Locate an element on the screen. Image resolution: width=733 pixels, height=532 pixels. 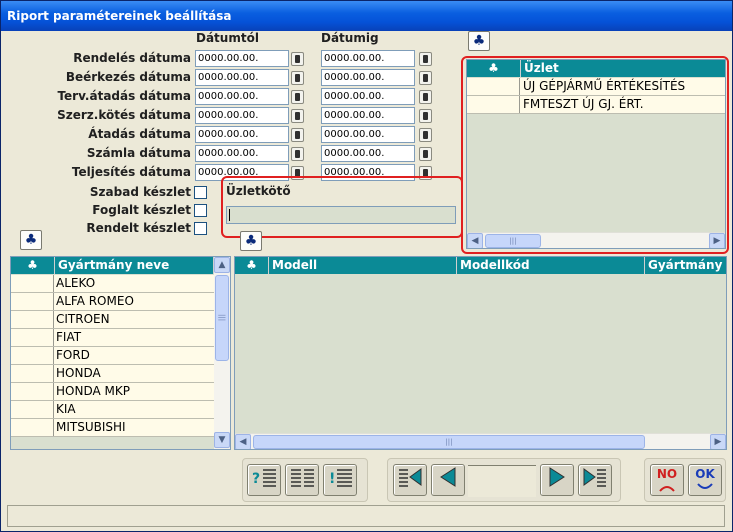
first-record-button is located at coordinates (410, 480).